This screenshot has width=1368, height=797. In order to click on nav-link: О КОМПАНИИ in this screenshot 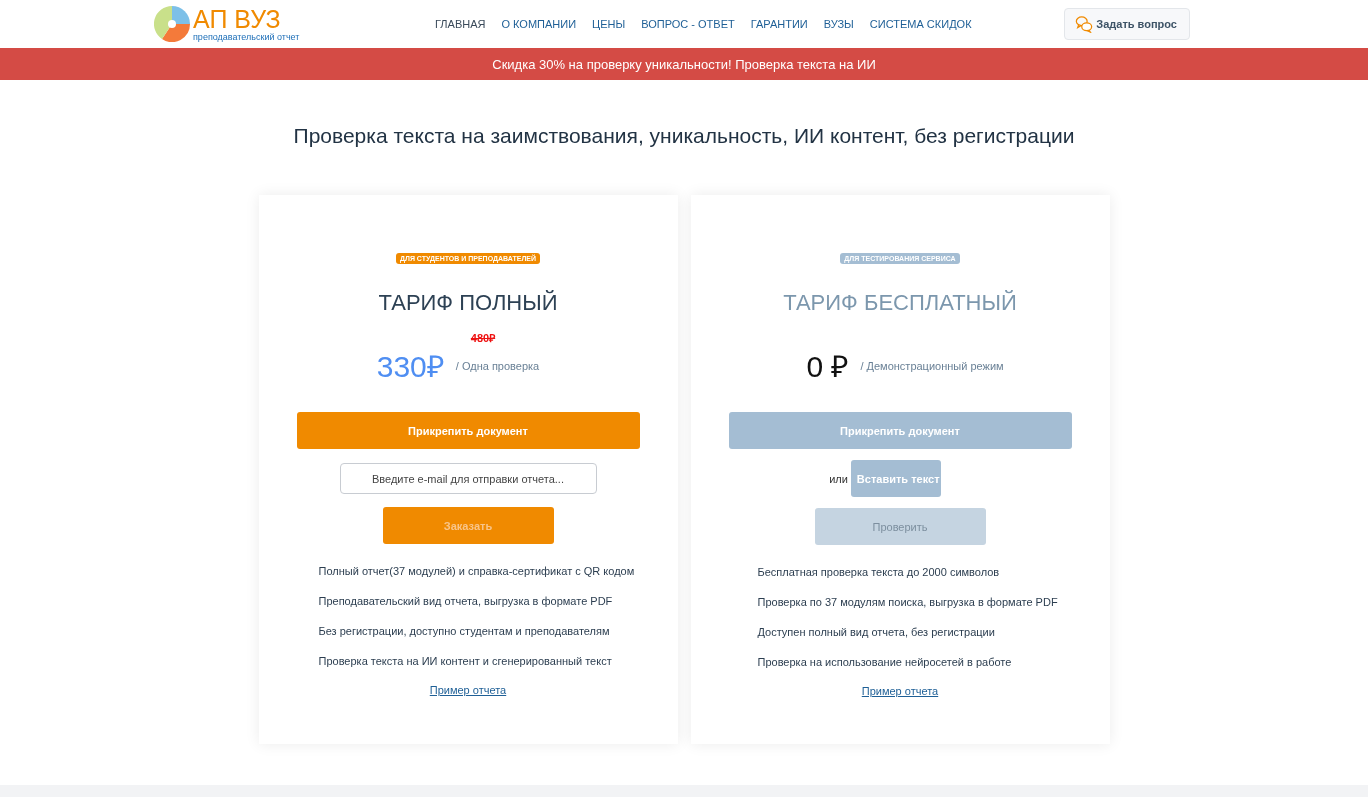, I will do `click(539, 24)`.